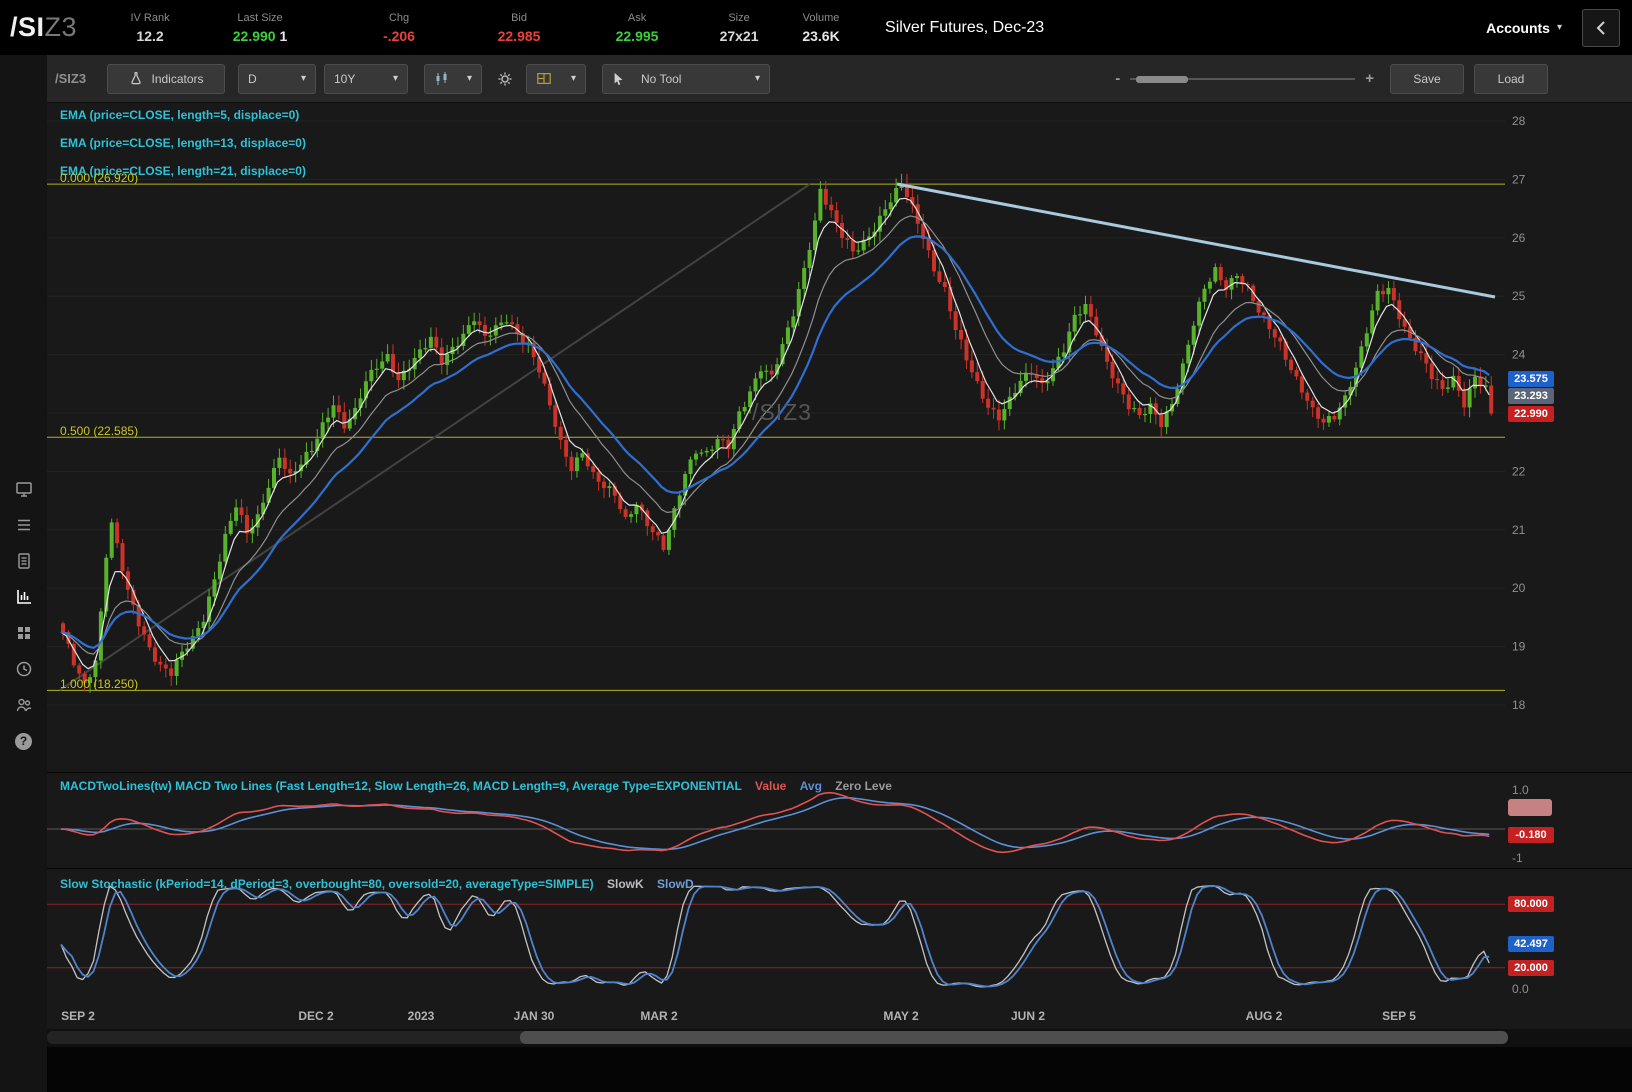 The image size is (1632, 1092). I want to click on gear-icon, so click(505, 78).